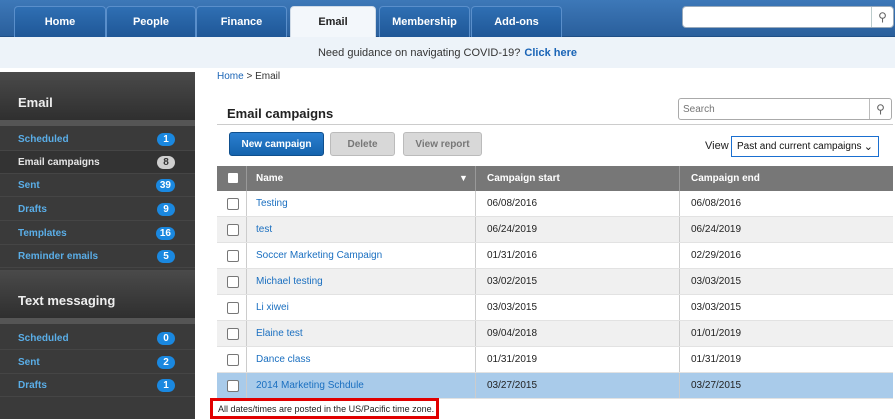 This screenshot has width=895, height=419. Describe the element at coordinates (97, 185) in the screenshot. I see `sidebar-item-sent: Sent 39` at that location.